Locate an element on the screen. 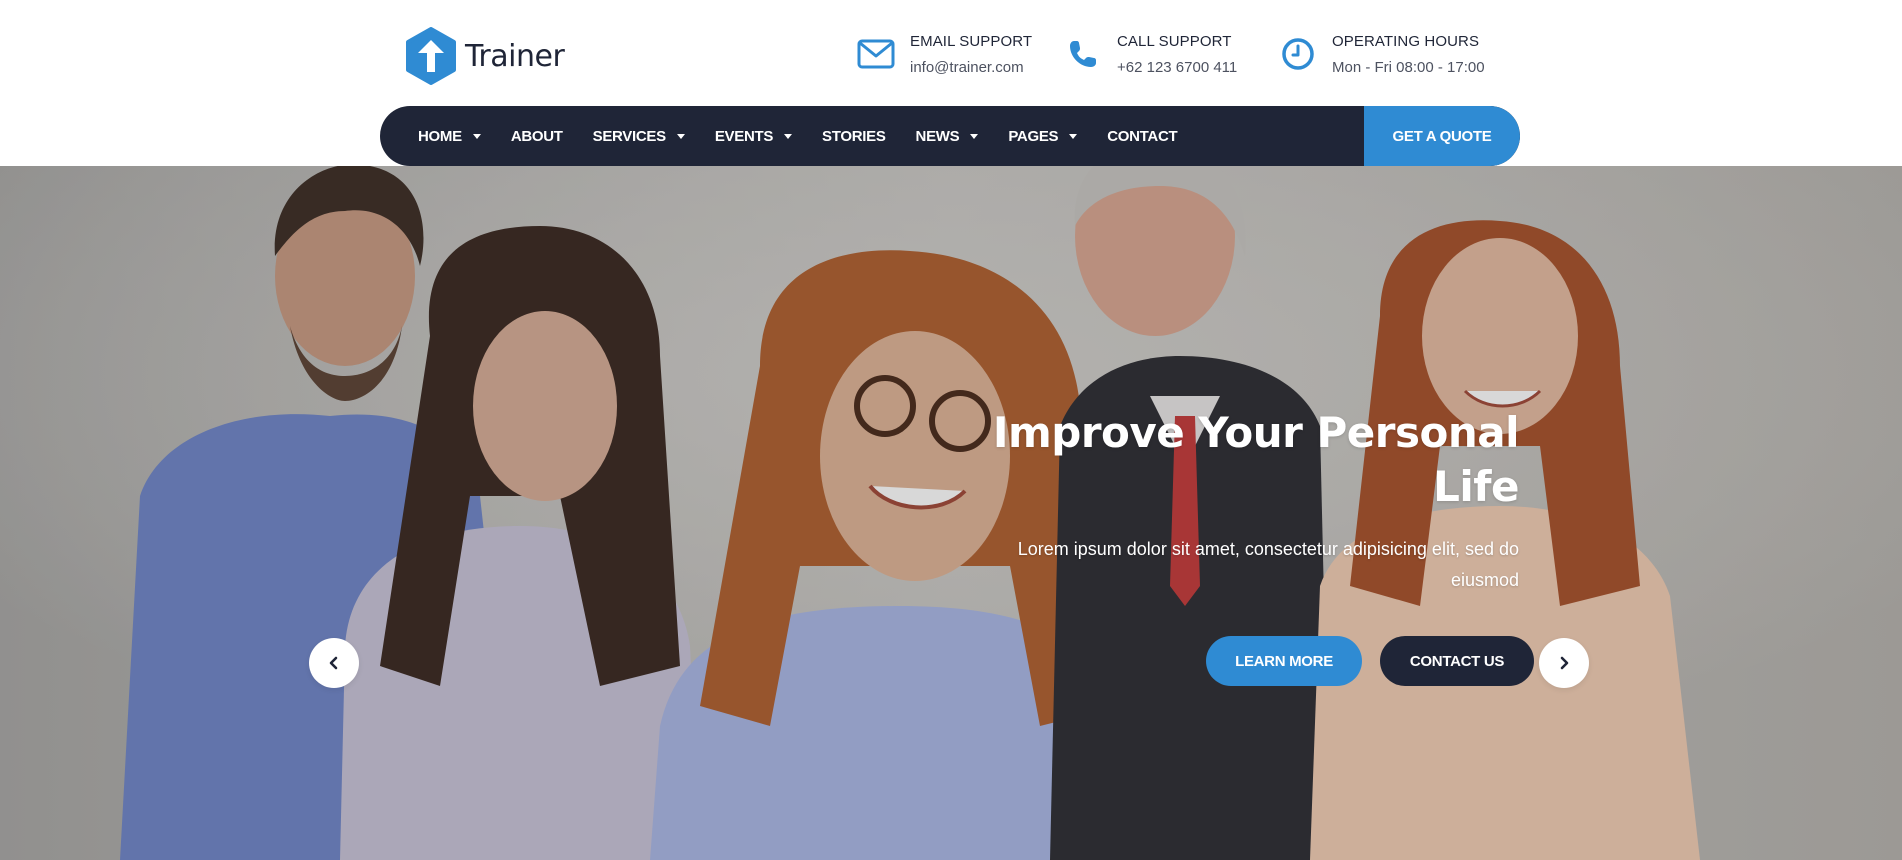 This screenshot has height=860, width=1902. nav-item-home: HOME is located at coordinates (449, 136).